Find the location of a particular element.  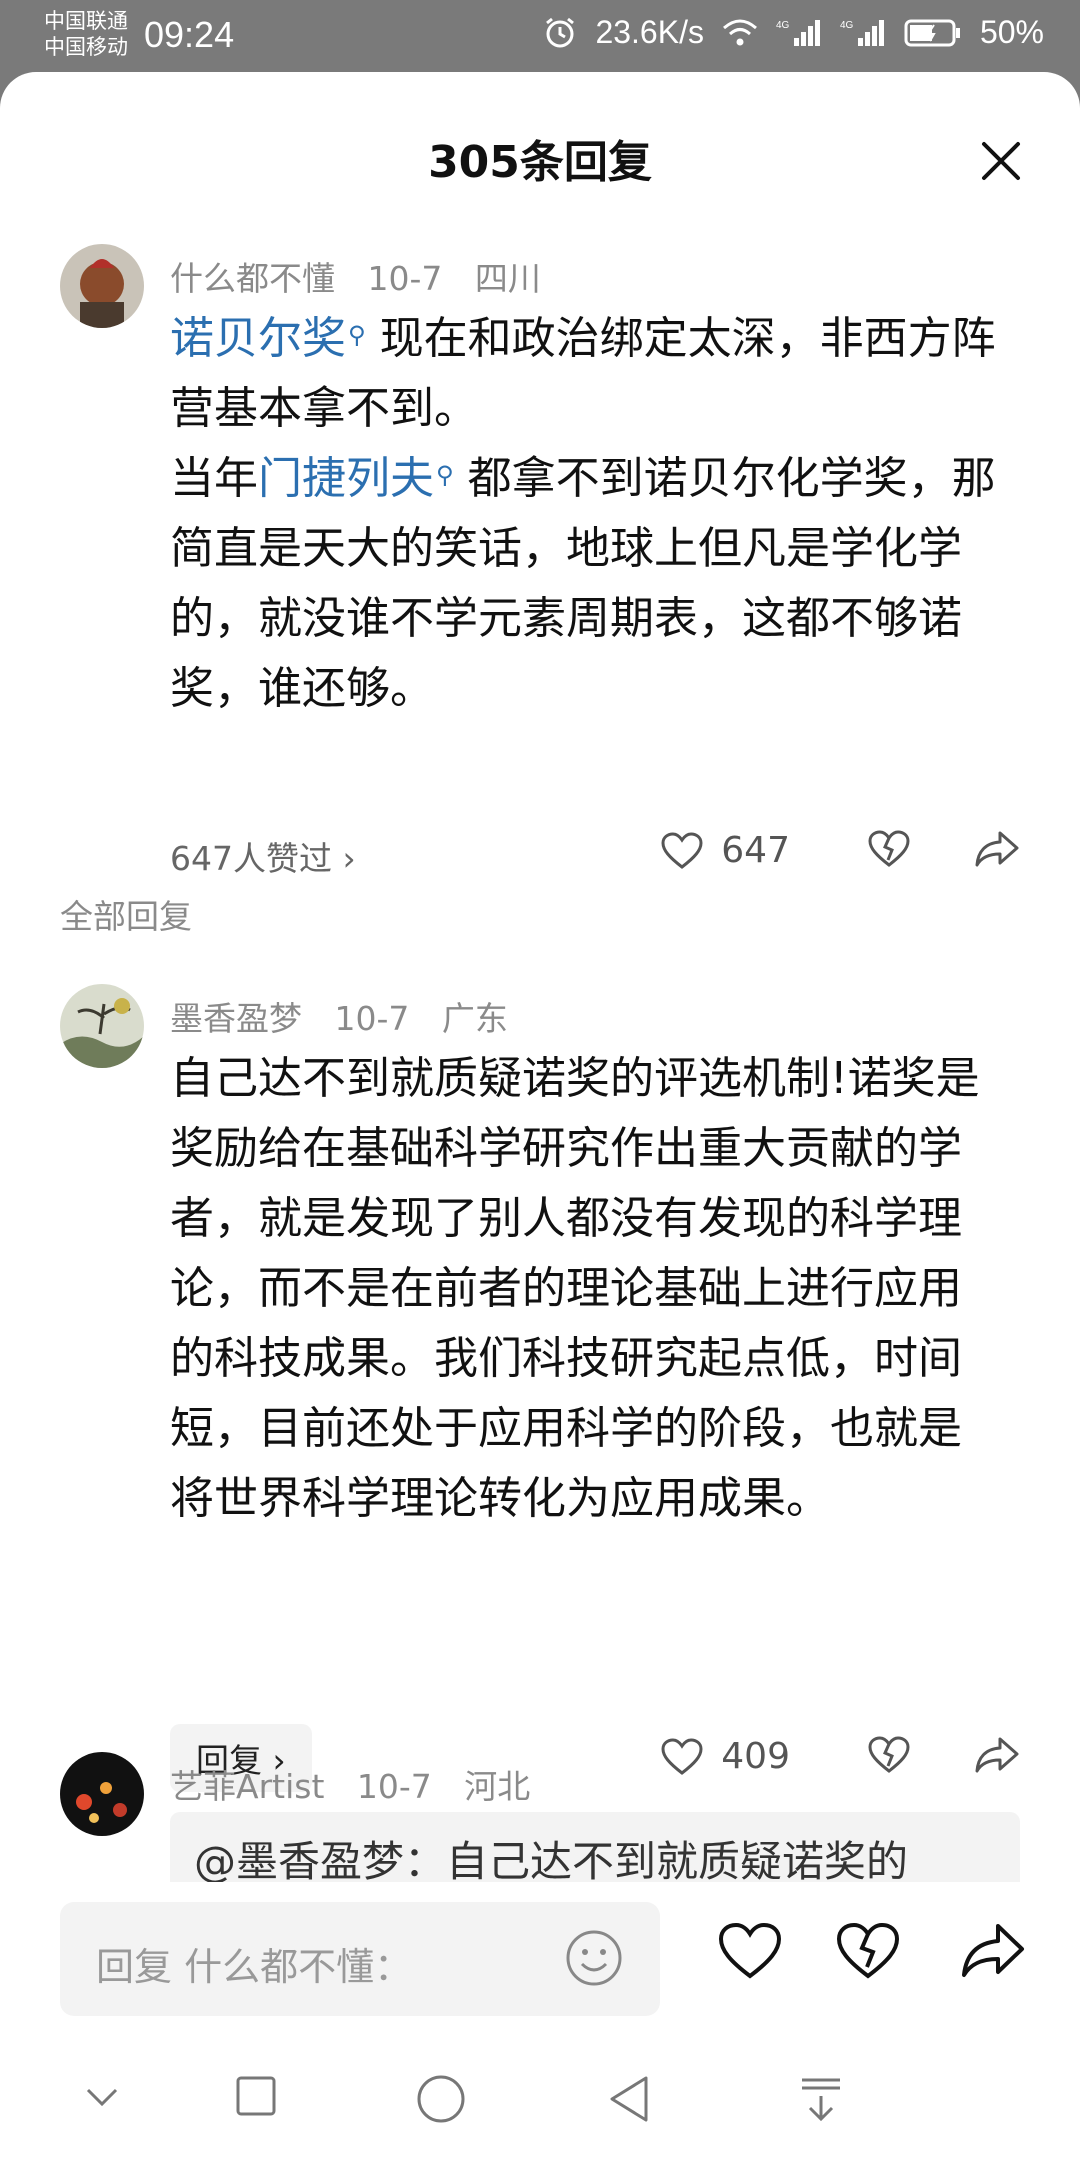

home-icon is located at coordinates (441, 2101).